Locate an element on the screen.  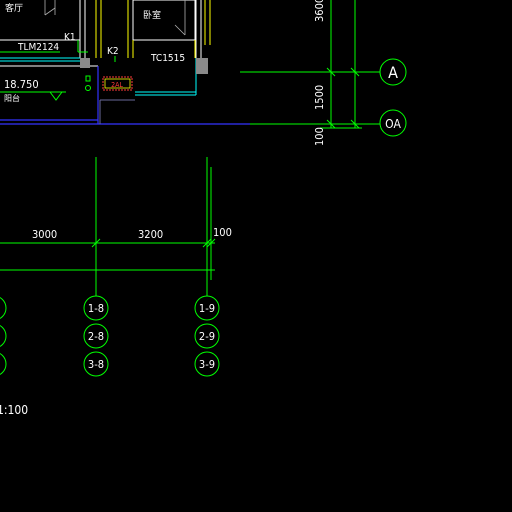
axis-bubbles-left-partial is located at coordinates (3, 336).